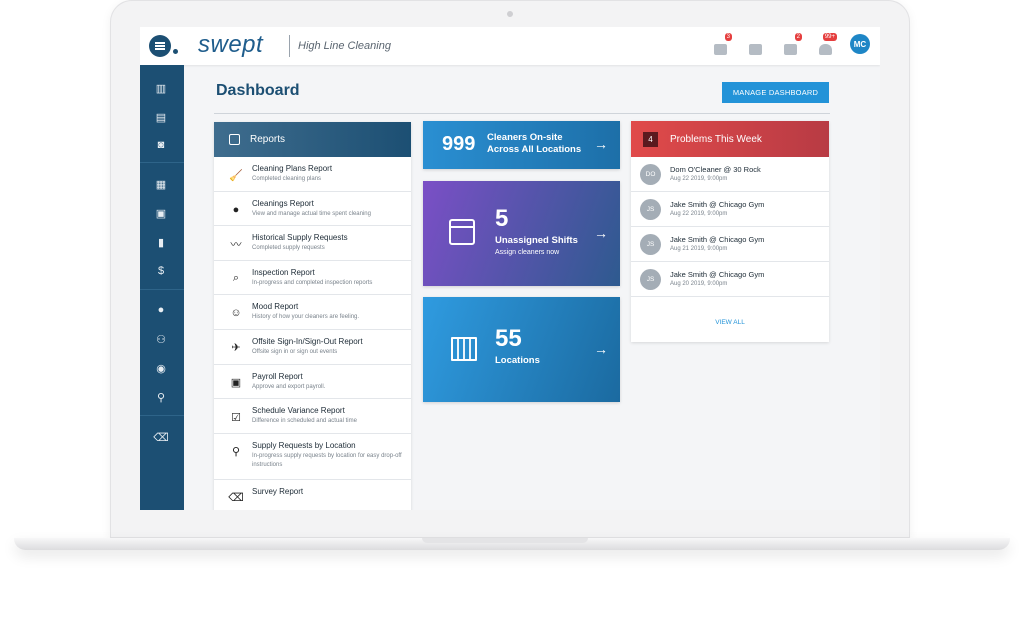  Describe the element at coordinates (304, 421) in the screenshot. I see `report-subtitle: Difference in scheduled and actual time` at that location.